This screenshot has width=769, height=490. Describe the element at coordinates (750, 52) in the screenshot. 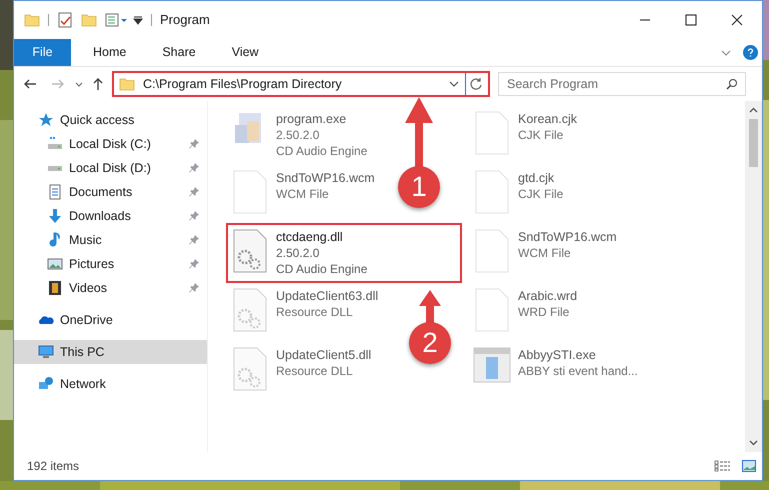

I see `help-icon` at that location.